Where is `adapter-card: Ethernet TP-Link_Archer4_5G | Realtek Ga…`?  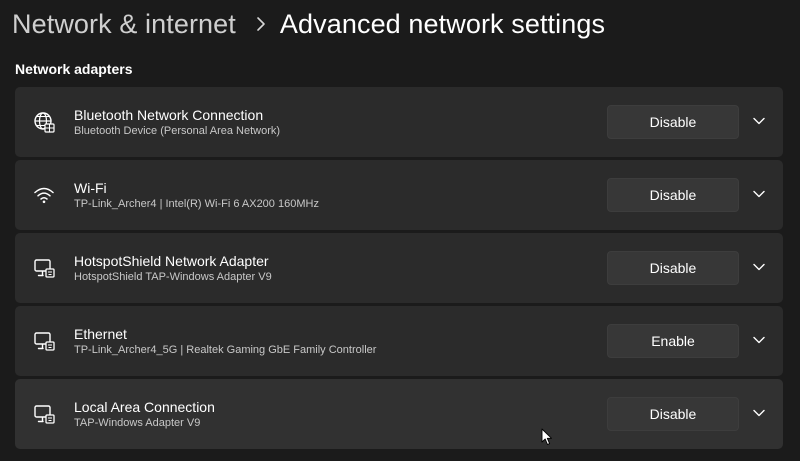 adapter-card: Ethernet TP-Link_Archer4_5G | Realtek Ga… is located at coordinates (399, 341).